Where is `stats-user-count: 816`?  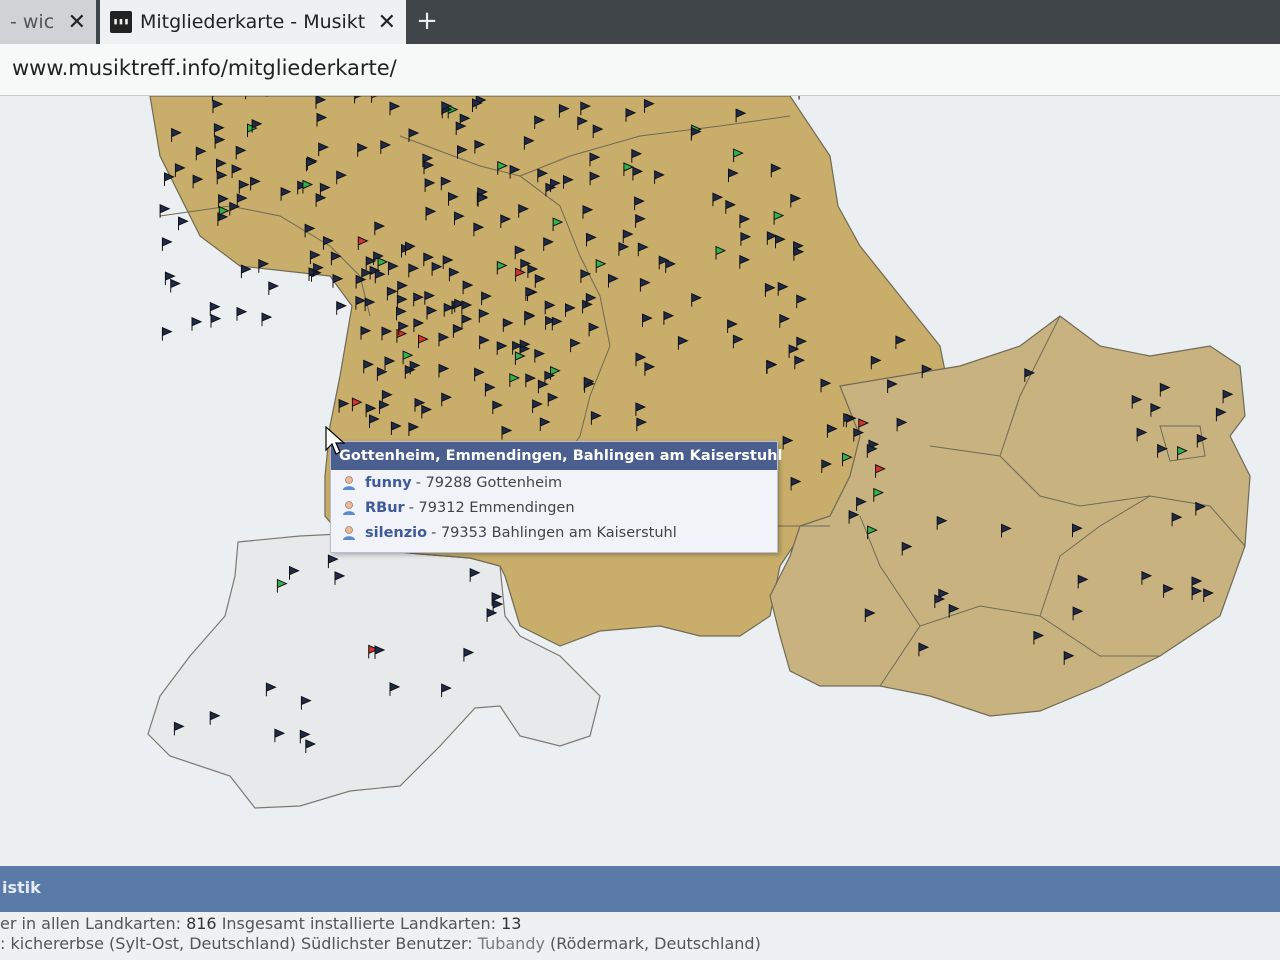
stats-user-count: 816 is located at coordinates (201, 923).